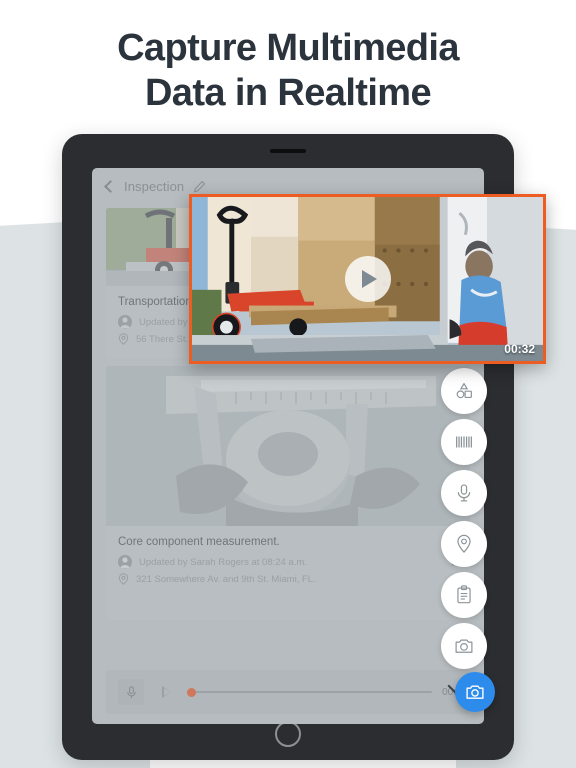 The width and height of the screenshot is (576, 768). Describe the element at coordinates (464, 518) in the screenshot. I see `action-rail` at that location.